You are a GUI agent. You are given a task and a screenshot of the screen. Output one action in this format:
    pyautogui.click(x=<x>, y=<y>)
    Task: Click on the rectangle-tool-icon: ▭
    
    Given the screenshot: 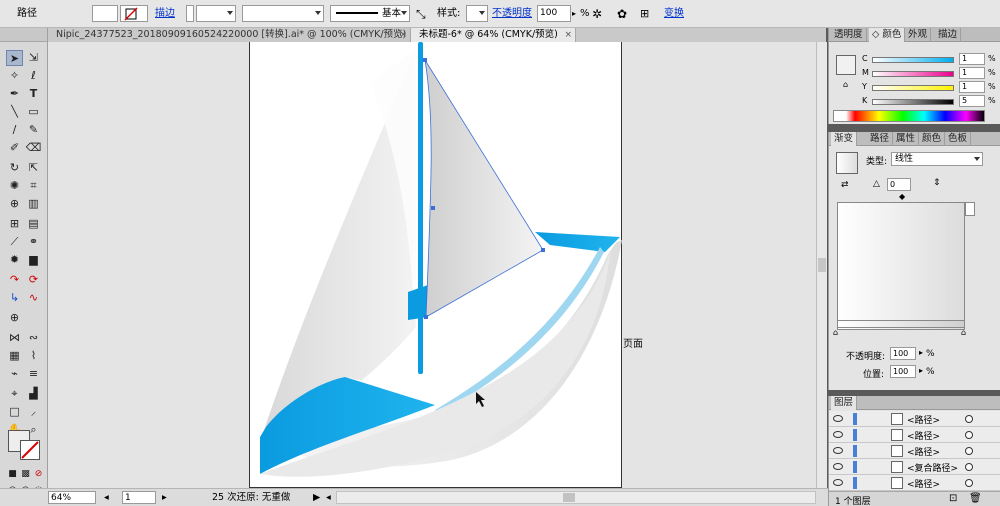 What is the action you would take?
    pyautogui.click(x=33, y=112)
    